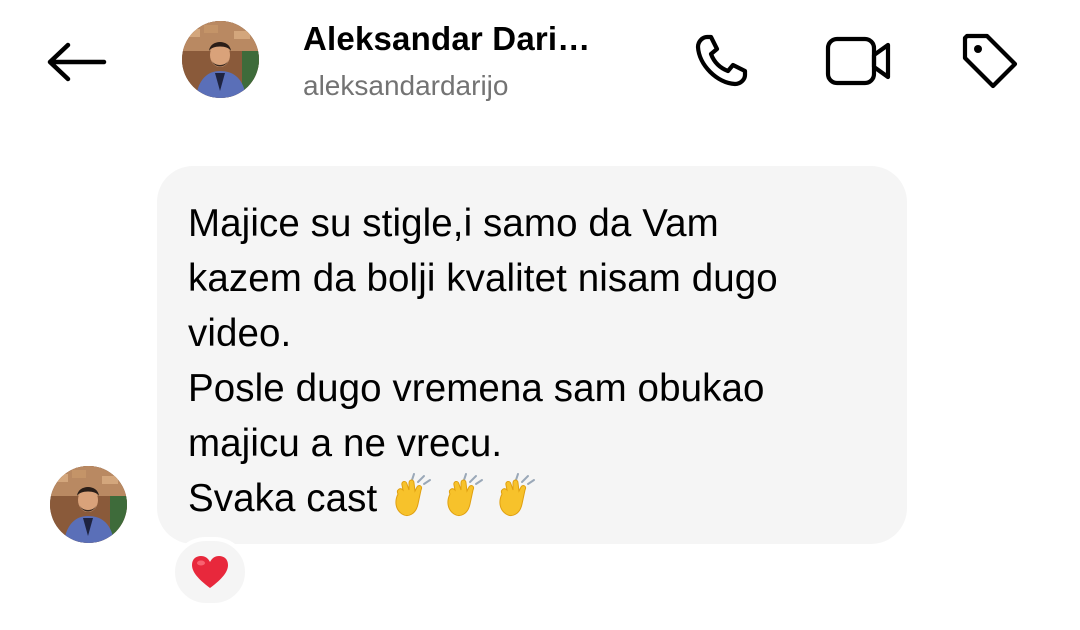 The height and width of the screenshot is (630, 1080). I want to click on back-button, so click(76, 62).